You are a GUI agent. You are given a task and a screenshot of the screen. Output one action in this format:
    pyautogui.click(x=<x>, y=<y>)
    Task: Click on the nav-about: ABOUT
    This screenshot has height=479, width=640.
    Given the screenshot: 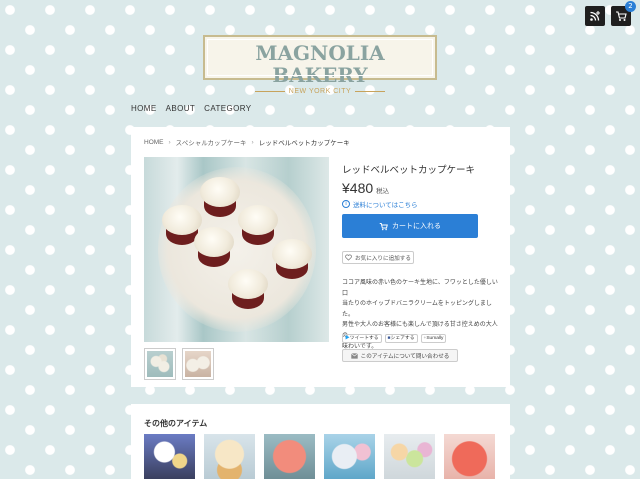 What is the action you would take?
    pyautogui.click(x=181, y=108)
    